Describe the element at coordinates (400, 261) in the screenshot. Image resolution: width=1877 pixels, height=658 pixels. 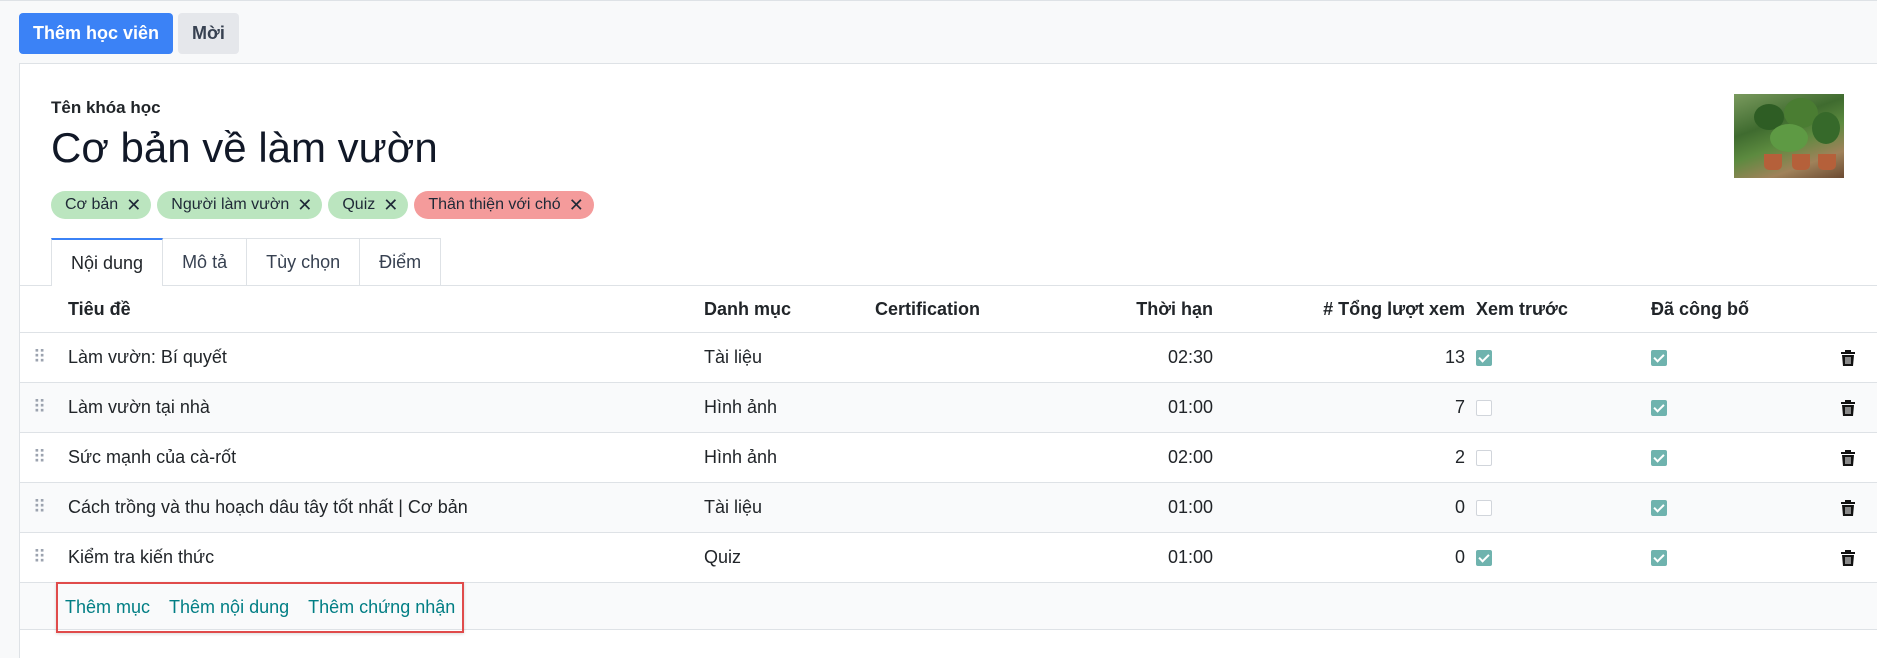
I see `tab-karma: Điểm` at that location.